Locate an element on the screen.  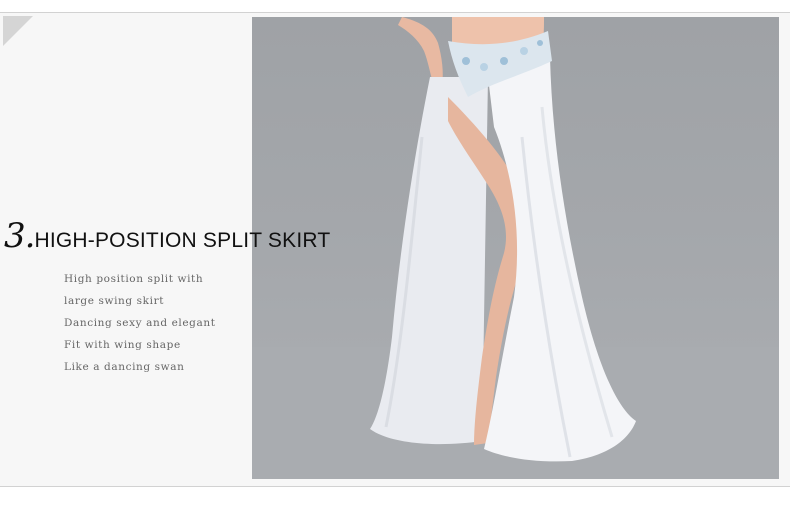
corner-triangle-decoration is located at coordinates (18, 31).